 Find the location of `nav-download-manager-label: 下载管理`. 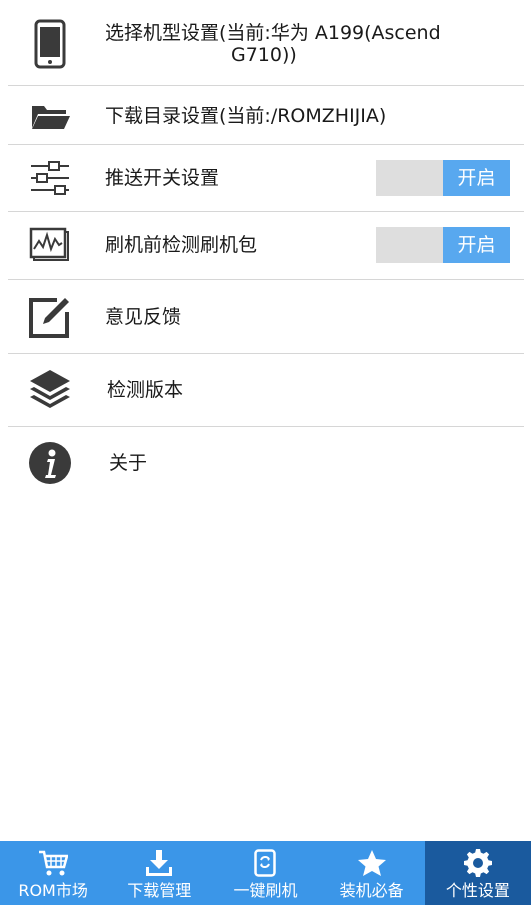

nav-download-manager-label: 下载管理 is located at coordinates (159, 890).